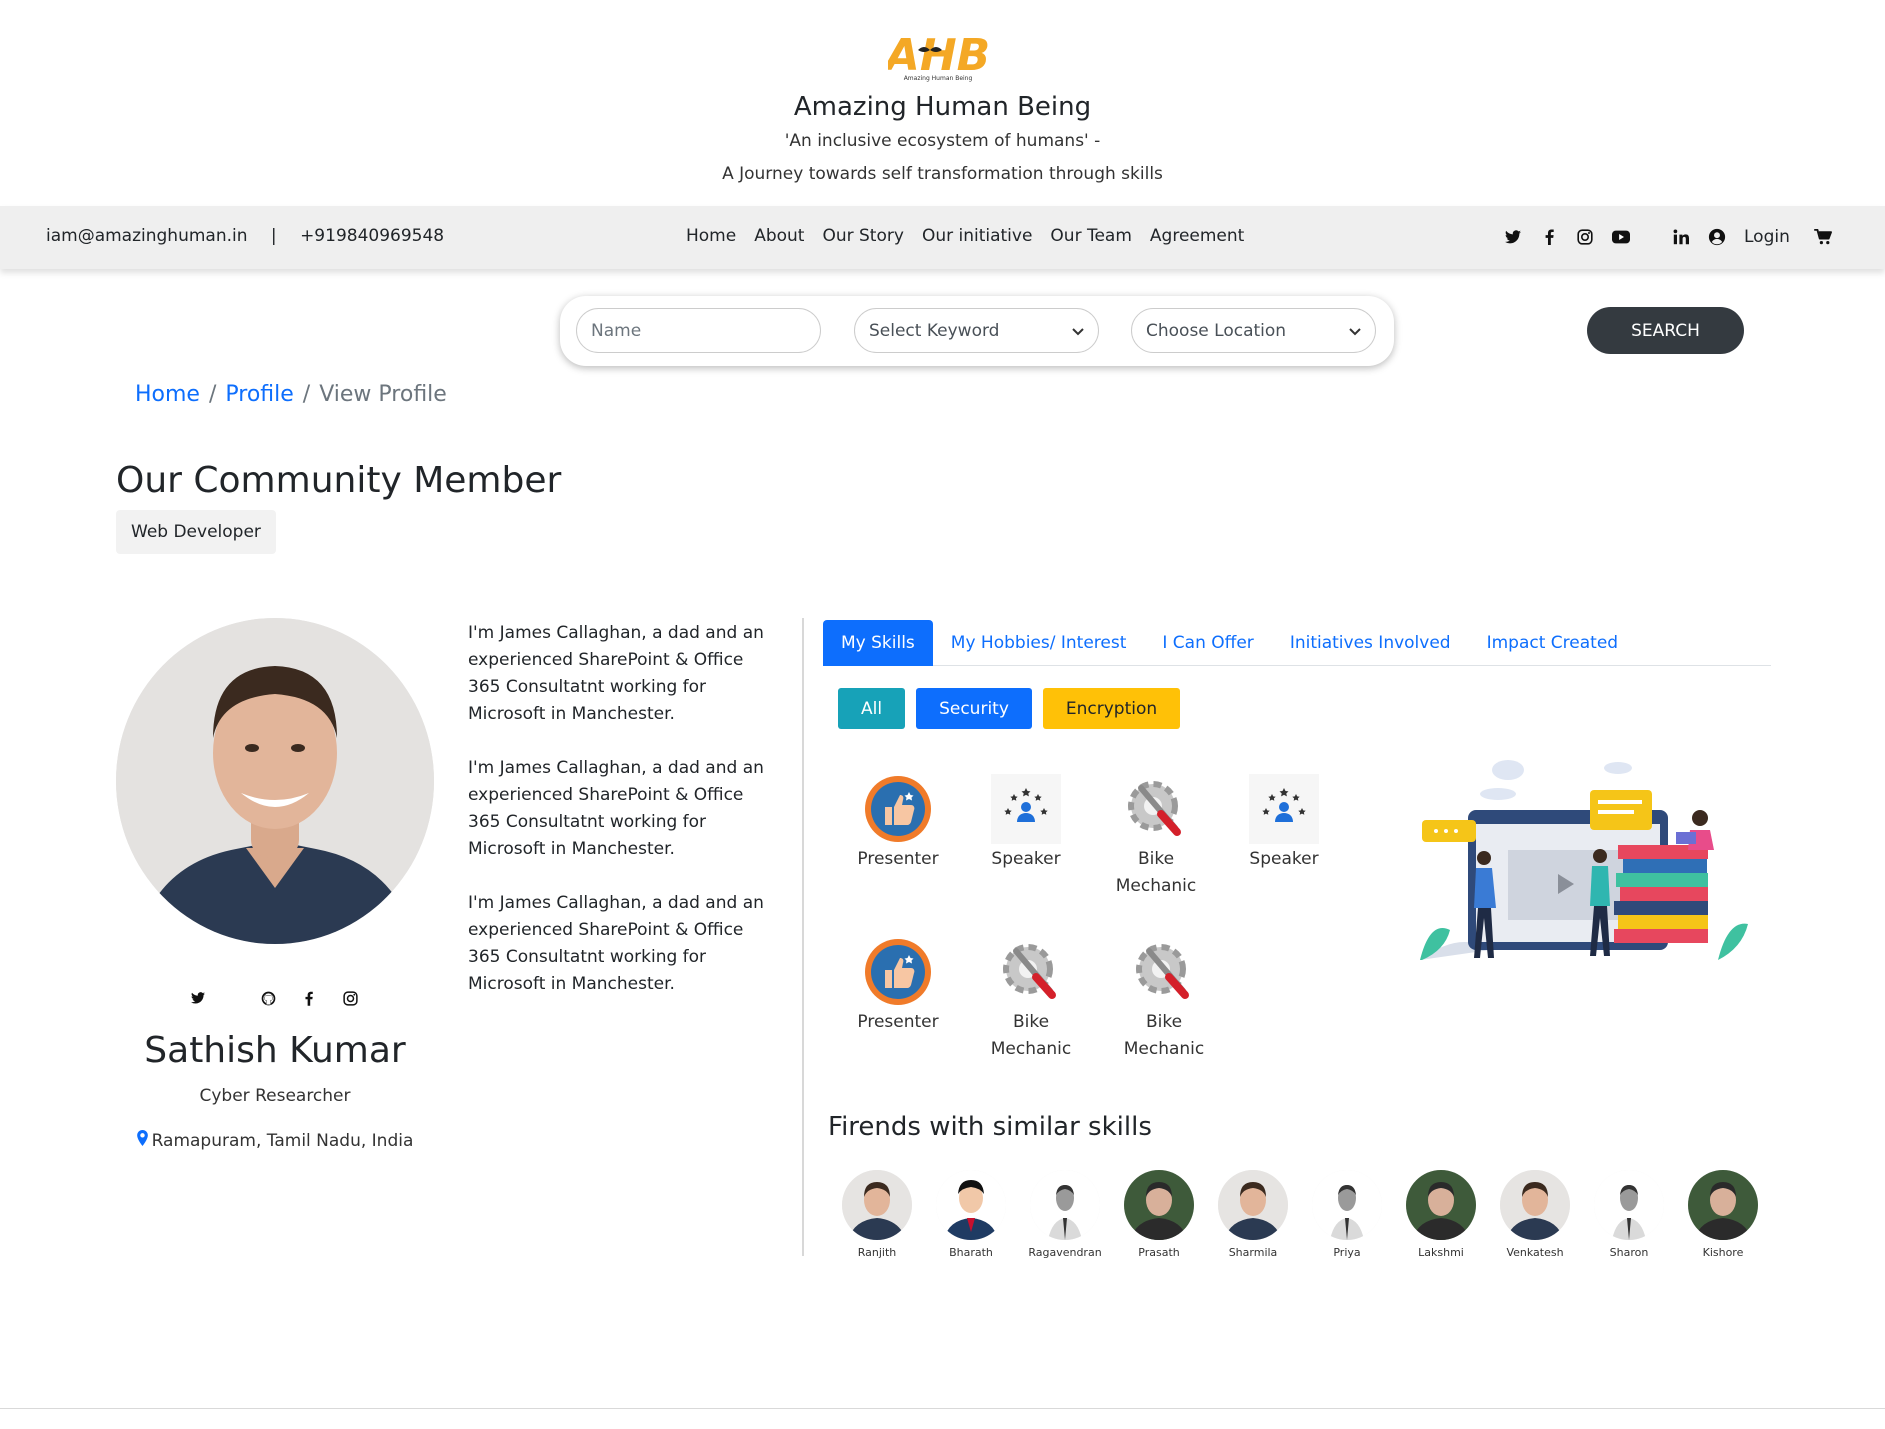 The width and height of the screenshot is (1885, 1429). I want to click on breadcrumb-home: Home, so click(167, 394).